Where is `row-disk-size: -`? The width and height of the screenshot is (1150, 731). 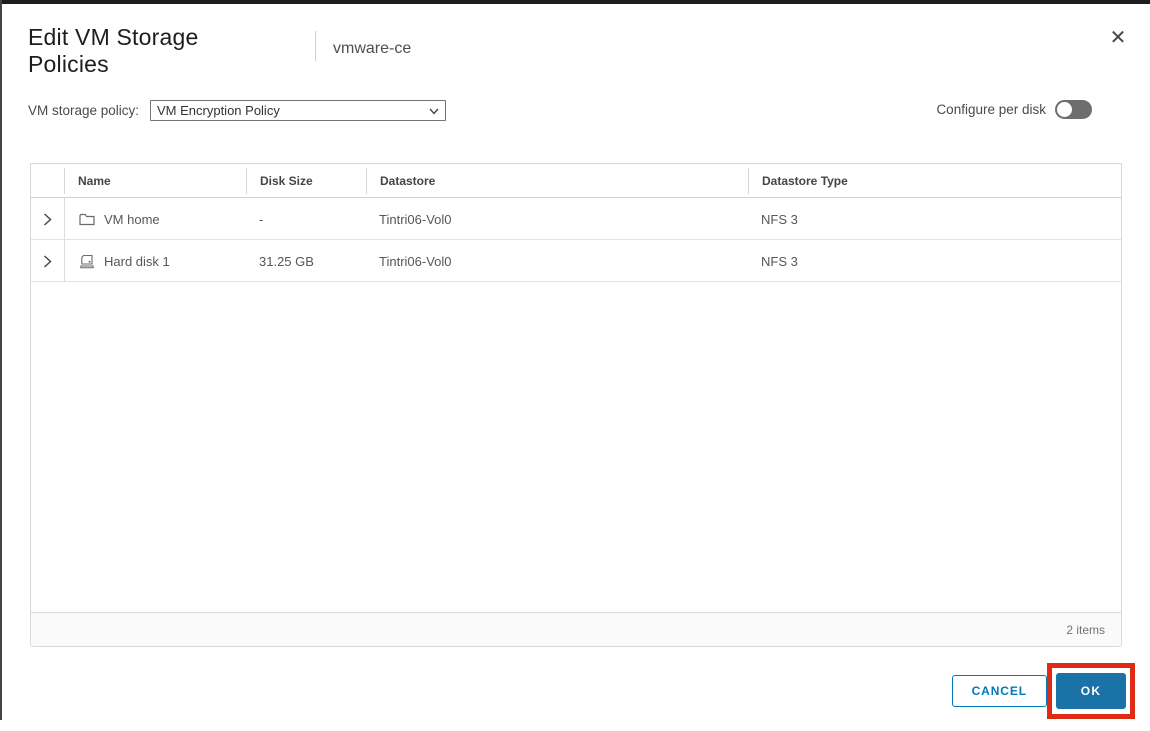
row-disk-size: - is located at coordinates (261, 219).